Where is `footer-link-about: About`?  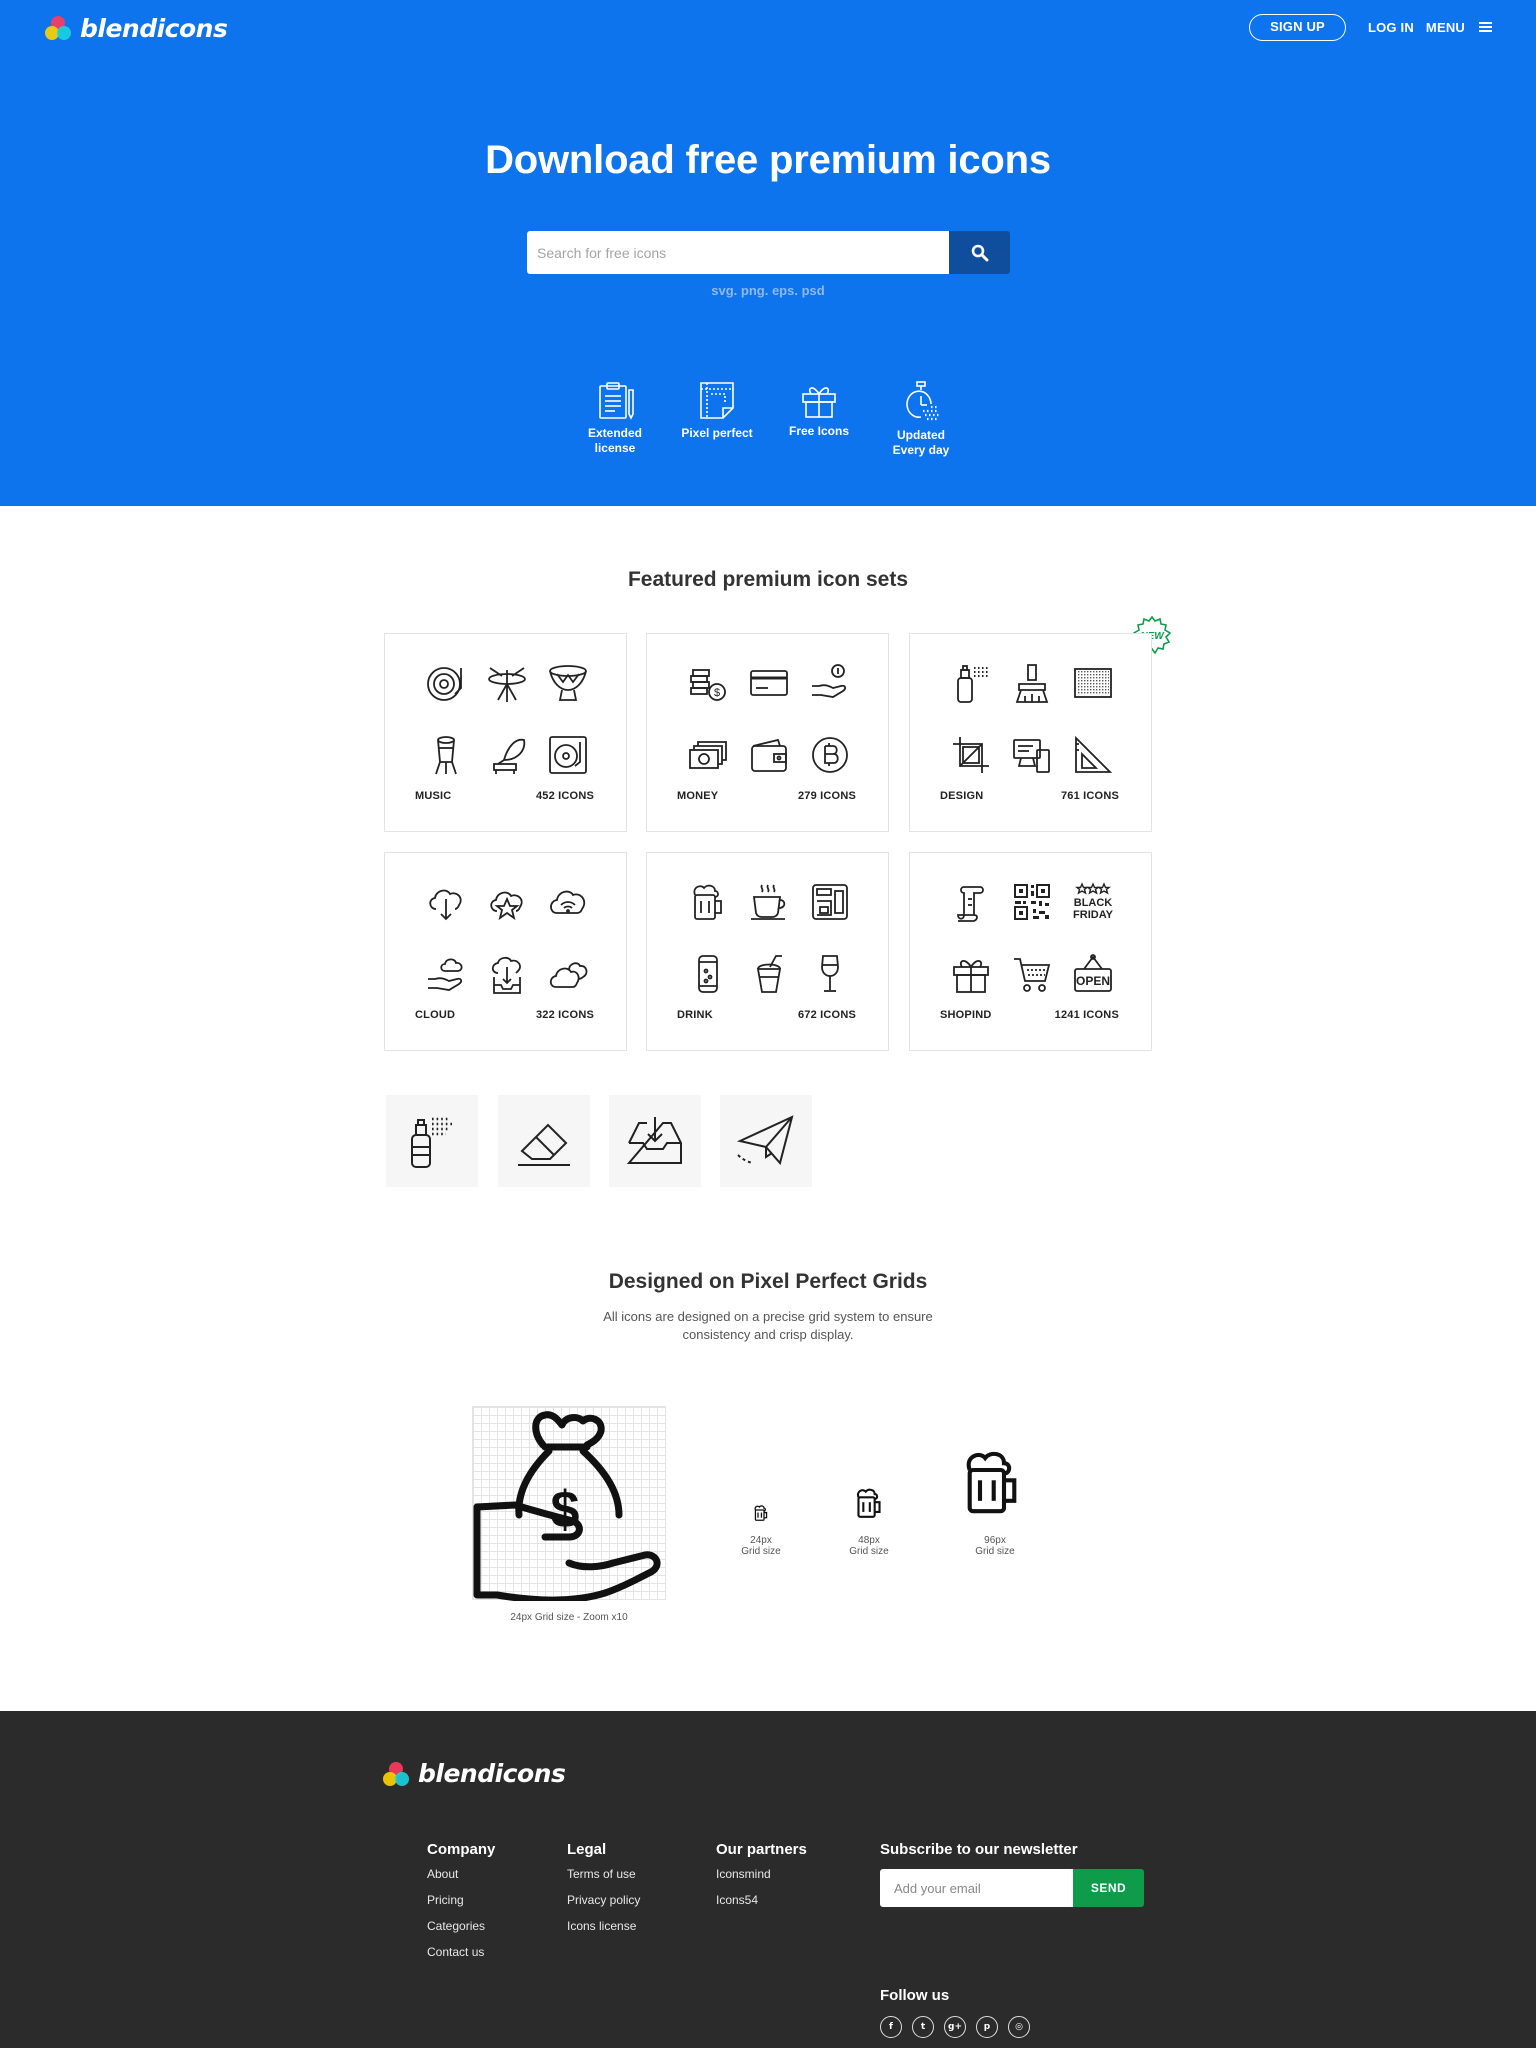
footer-link-about: About is located at coordinates (461, 1874).